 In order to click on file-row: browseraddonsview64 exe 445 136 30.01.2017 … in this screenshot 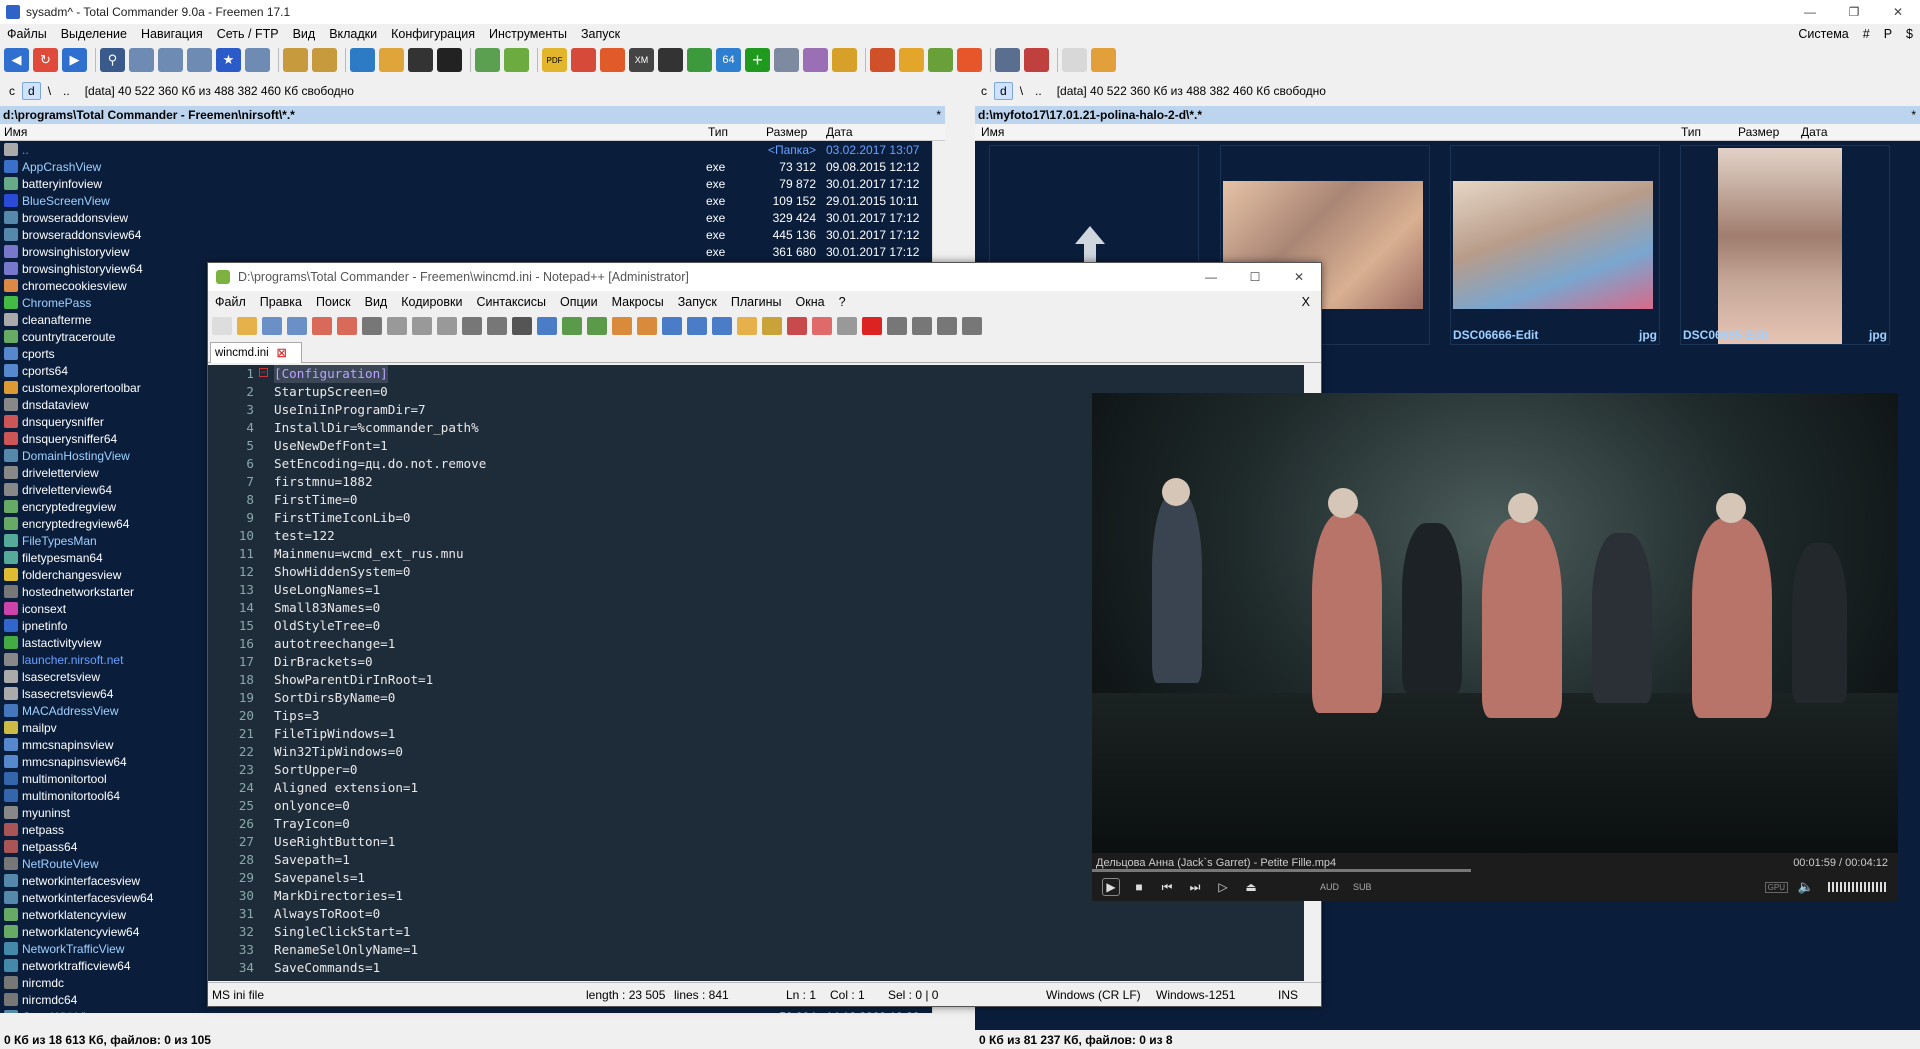, I will do `click(466, 234)`.